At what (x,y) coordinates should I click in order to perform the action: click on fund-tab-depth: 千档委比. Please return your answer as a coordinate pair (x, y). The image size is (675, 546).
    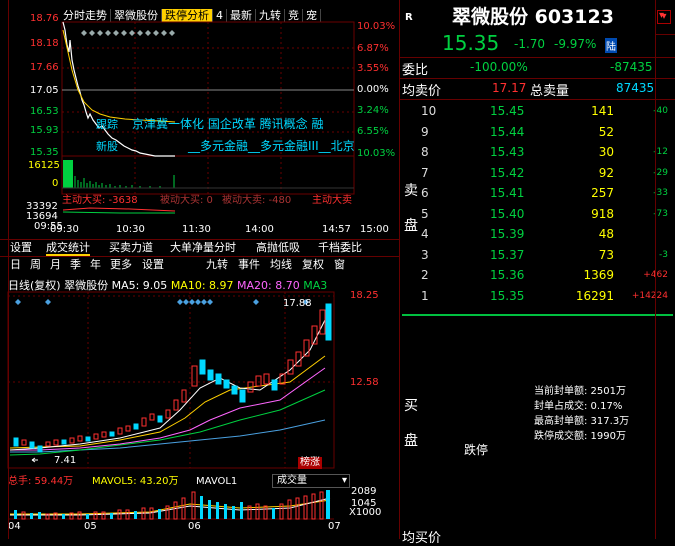
    Looking at the image, I should click on (340, 247).